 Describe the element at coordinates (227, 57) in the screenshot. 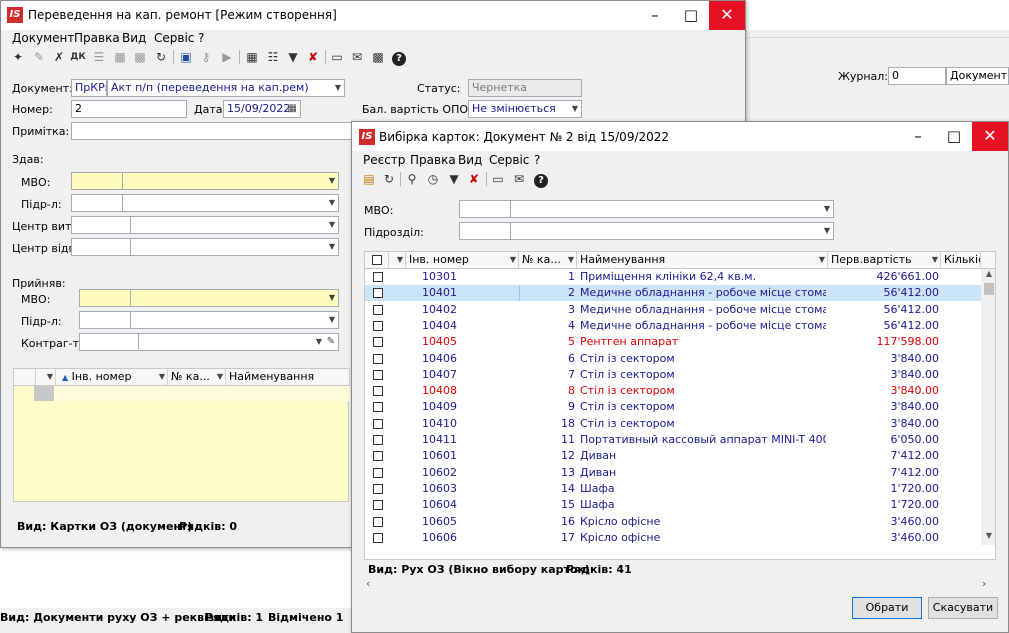

I see `attach-icon: ▶` at that location.